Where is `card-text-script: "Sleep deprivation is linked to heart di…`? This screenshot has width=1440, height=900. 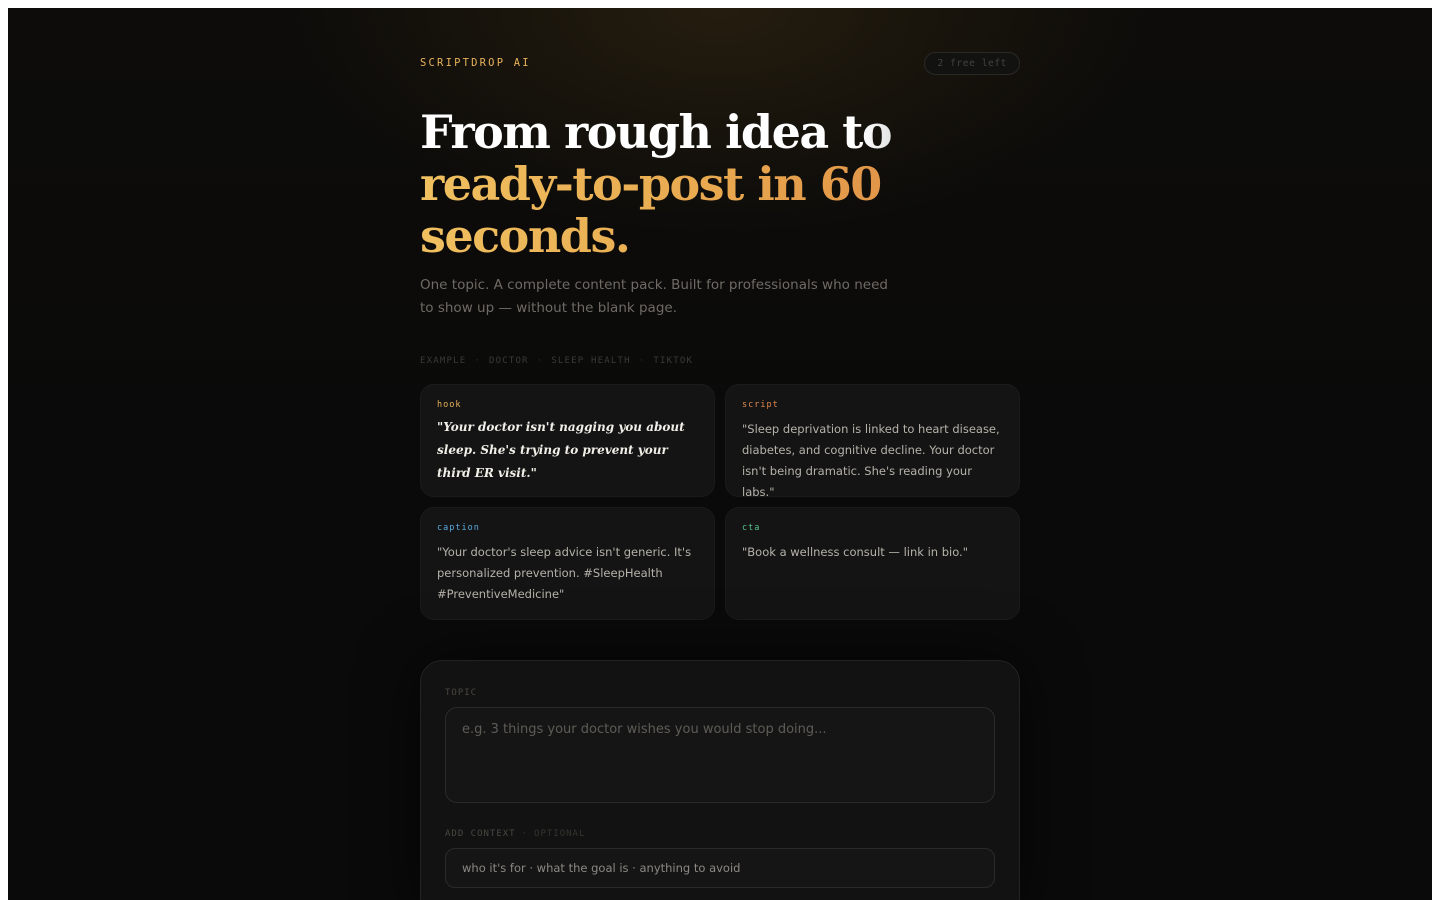 card-text-script: "Sleep deprivation is linked to heart di… is located at coordinates (871, 460).